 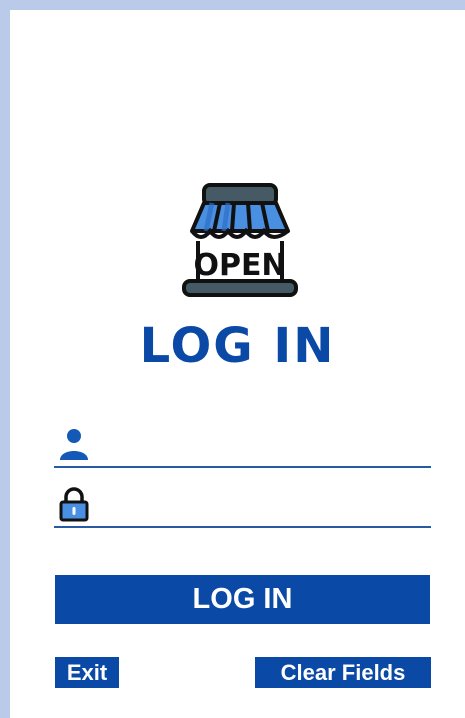 I want to click on exit-button: Exit, so click(x=87, y=672).